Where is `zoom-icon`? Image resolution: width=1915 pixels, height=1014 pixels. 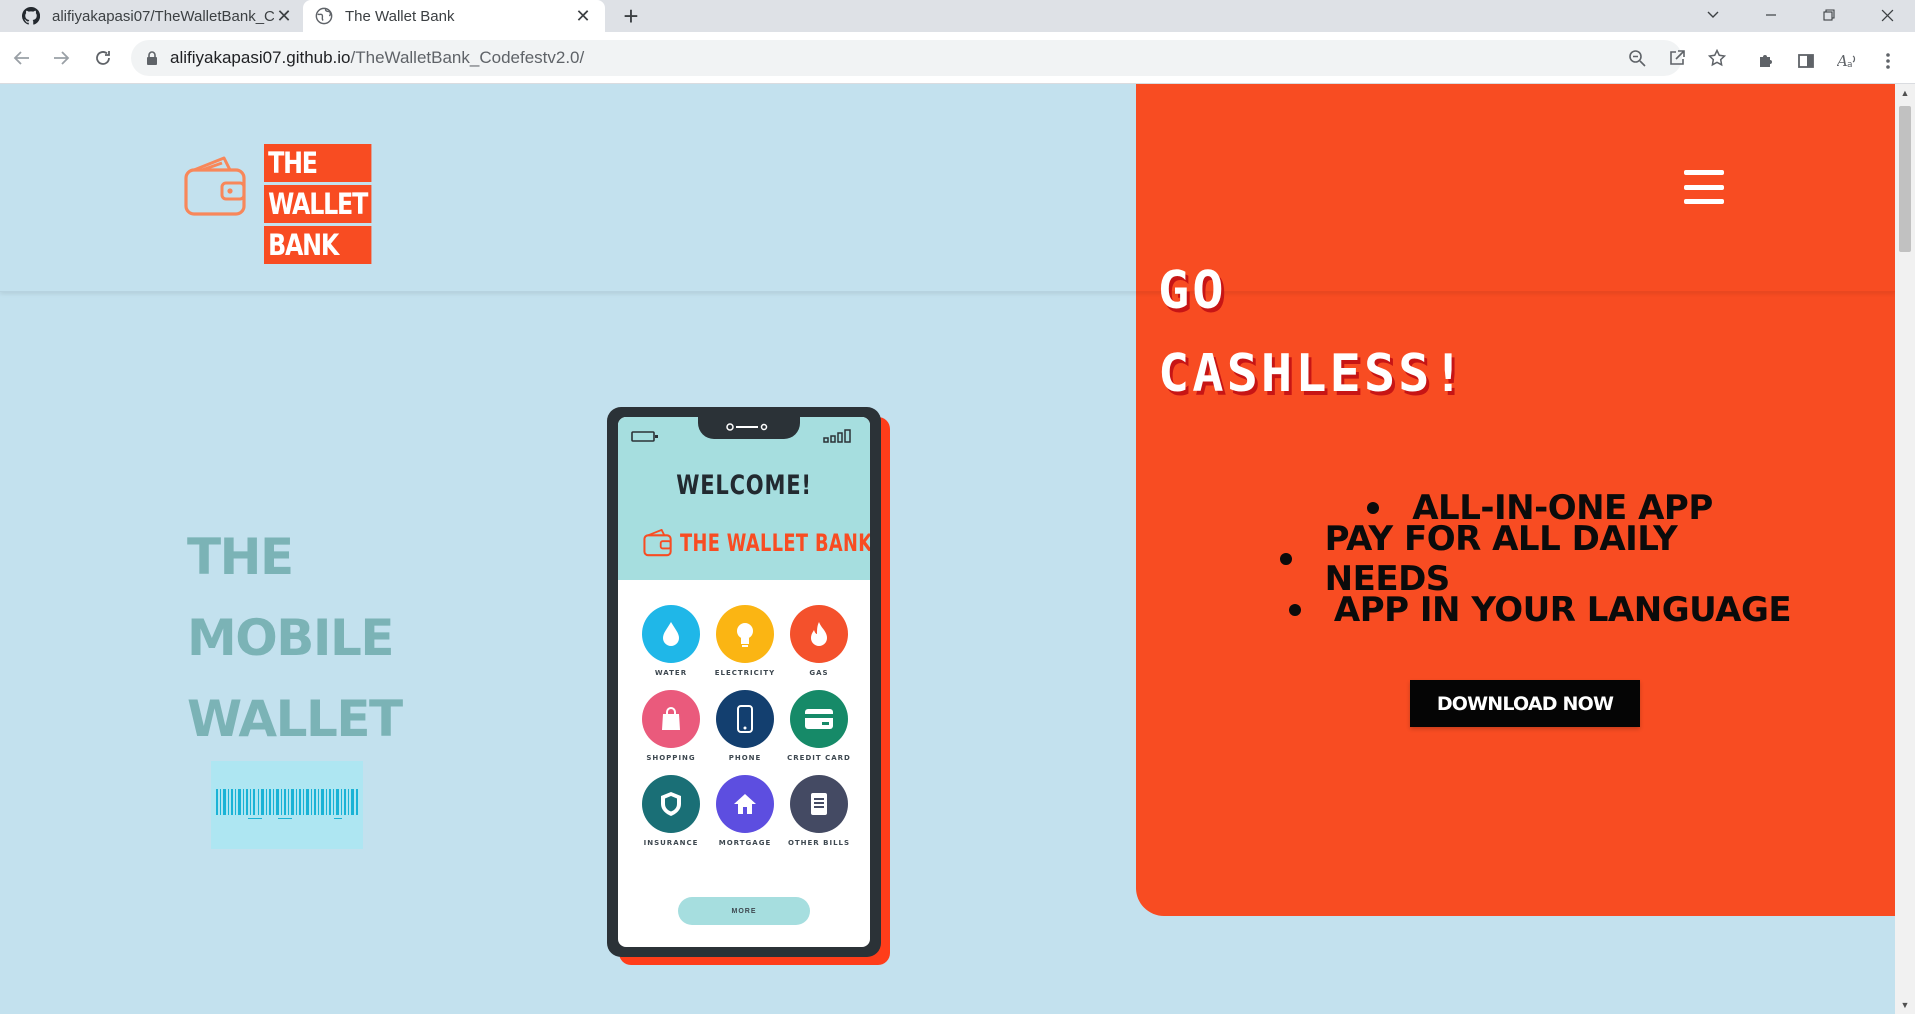
zoom-icon is located at coordinates (1637, 58).